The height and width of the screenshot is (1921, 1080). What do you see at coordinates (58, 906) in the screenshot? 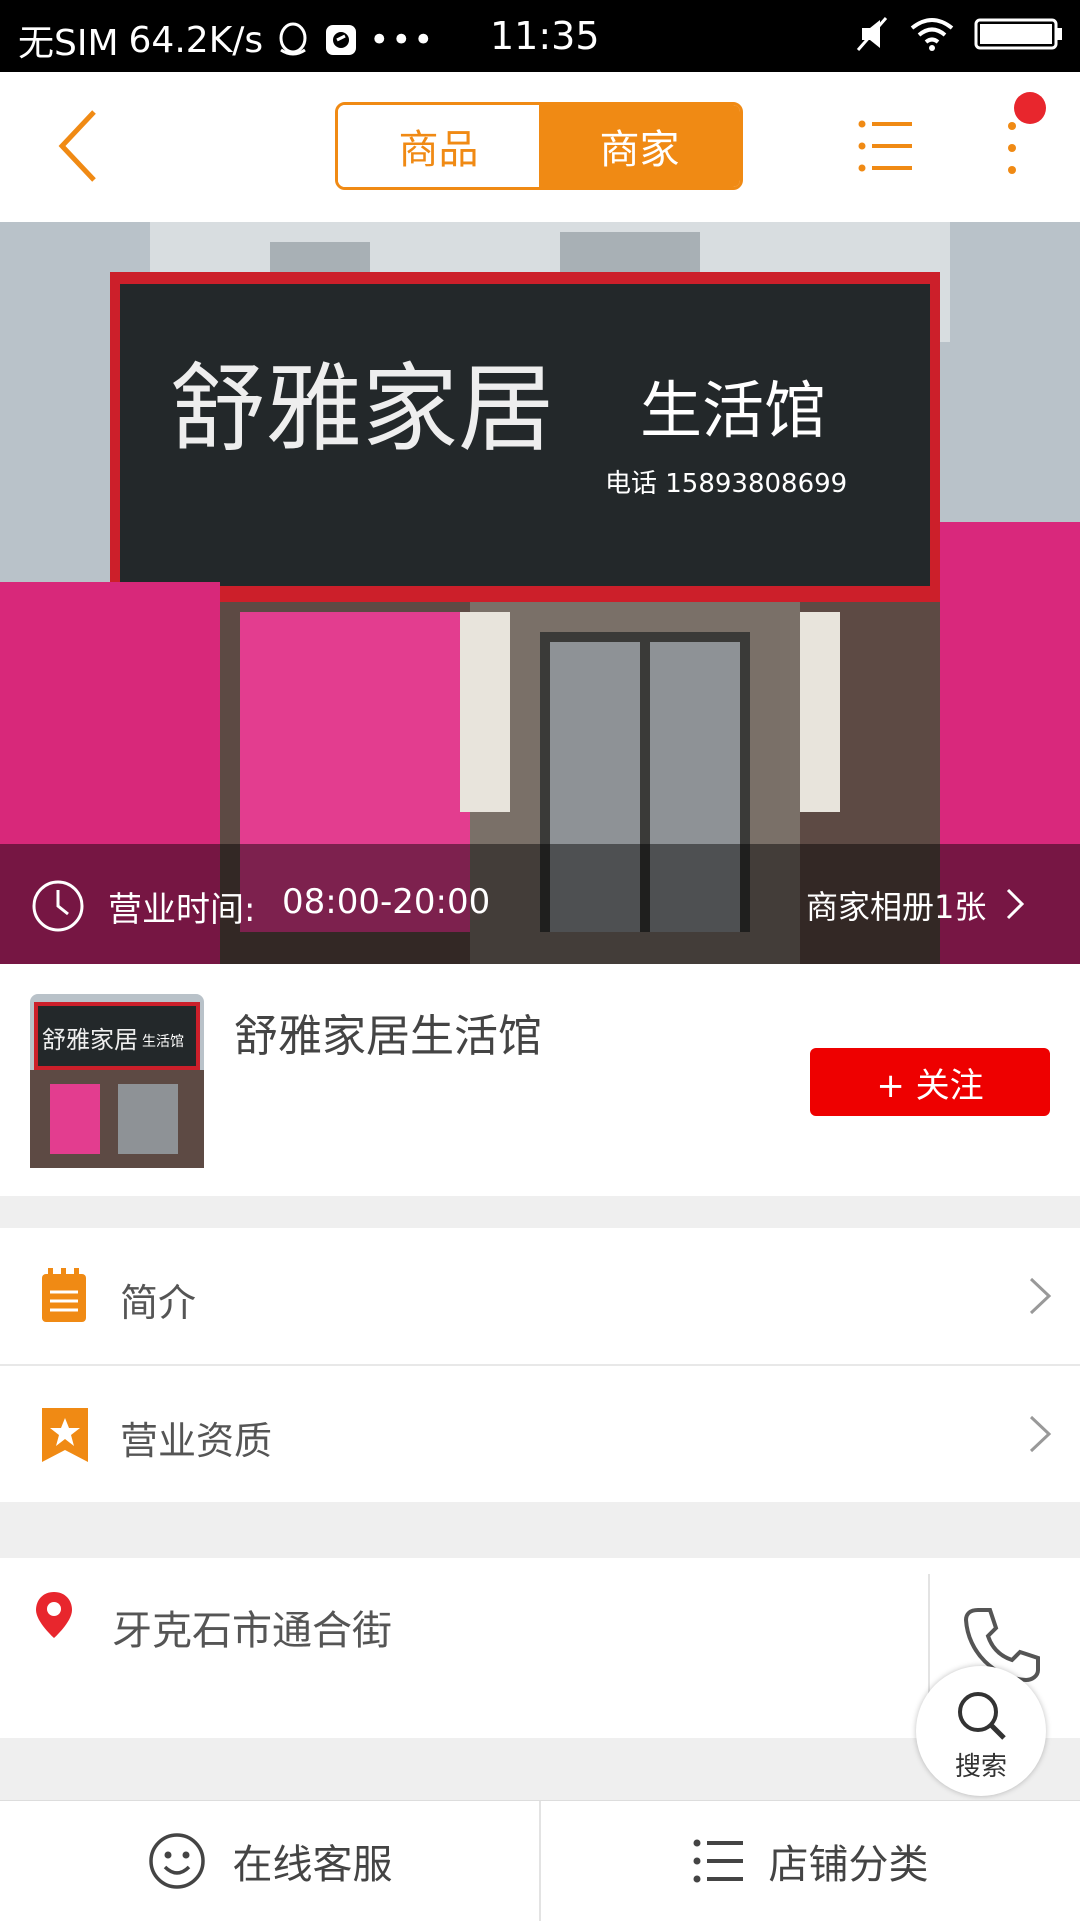
I see `clock-icon` at bounding box center [58, 906].